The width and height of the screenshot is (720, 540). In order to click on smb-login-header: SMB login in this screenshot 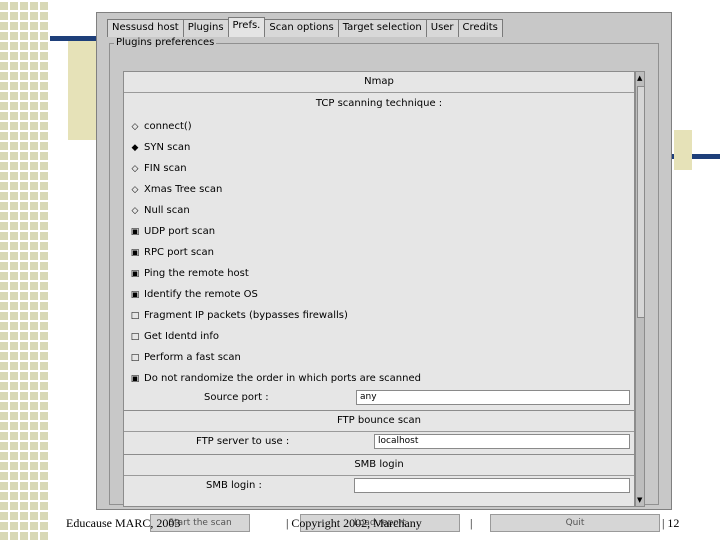, I will do `click(379, 465)`.